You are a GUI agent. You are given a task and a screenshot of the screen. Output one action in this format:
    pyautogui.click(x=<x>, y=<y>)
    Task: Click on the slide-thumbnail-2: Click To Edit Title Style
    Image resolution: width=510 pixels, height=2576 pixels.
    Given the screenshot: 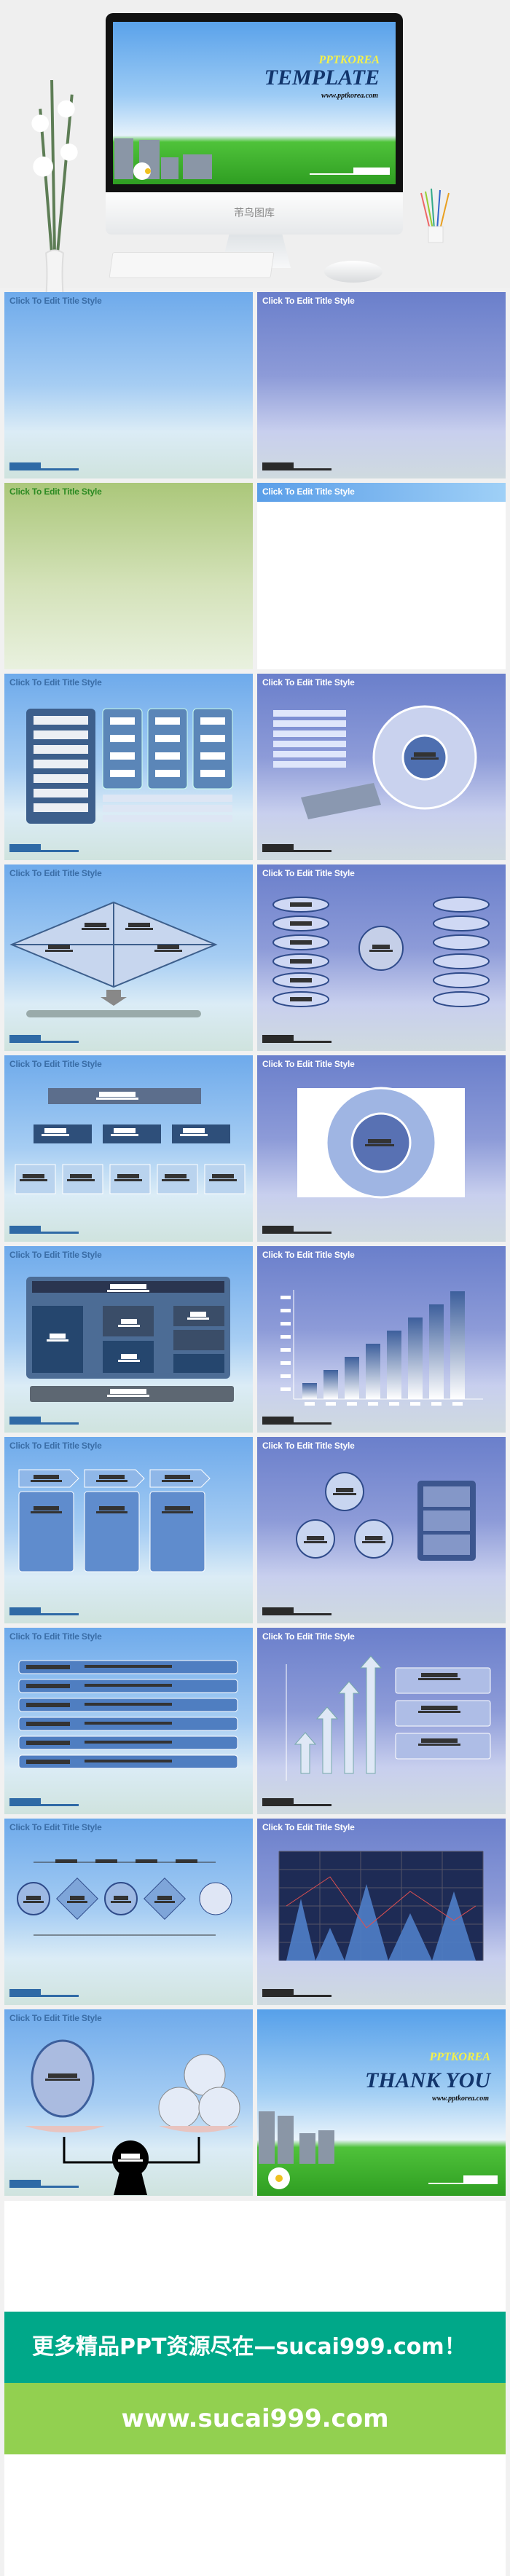 What is the action you would take?
    pyautogui.click(x=381, y=385)
    